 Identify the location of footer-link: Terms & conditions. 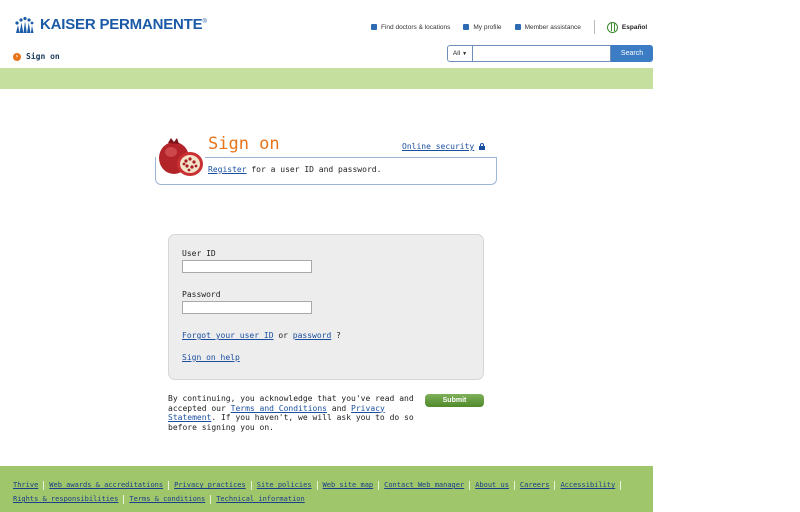
(167, 499).